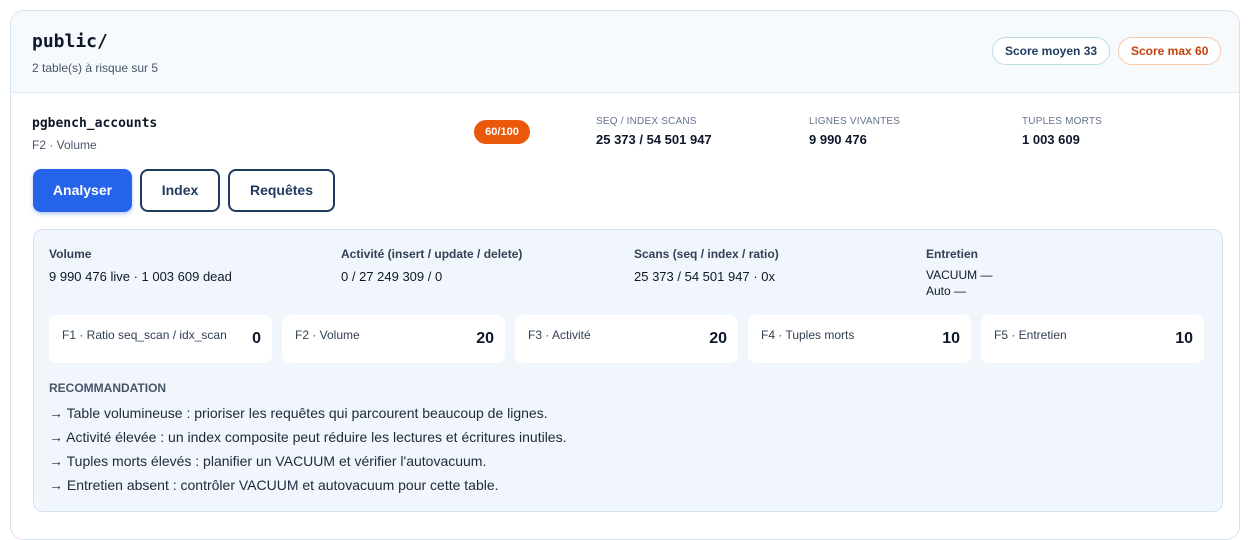 The width and height of the screenshot is (1252, 540). Describe the element at coordinates (946, 291) in the screenshot. I see `maintenance-auto: Auto —` at that location.